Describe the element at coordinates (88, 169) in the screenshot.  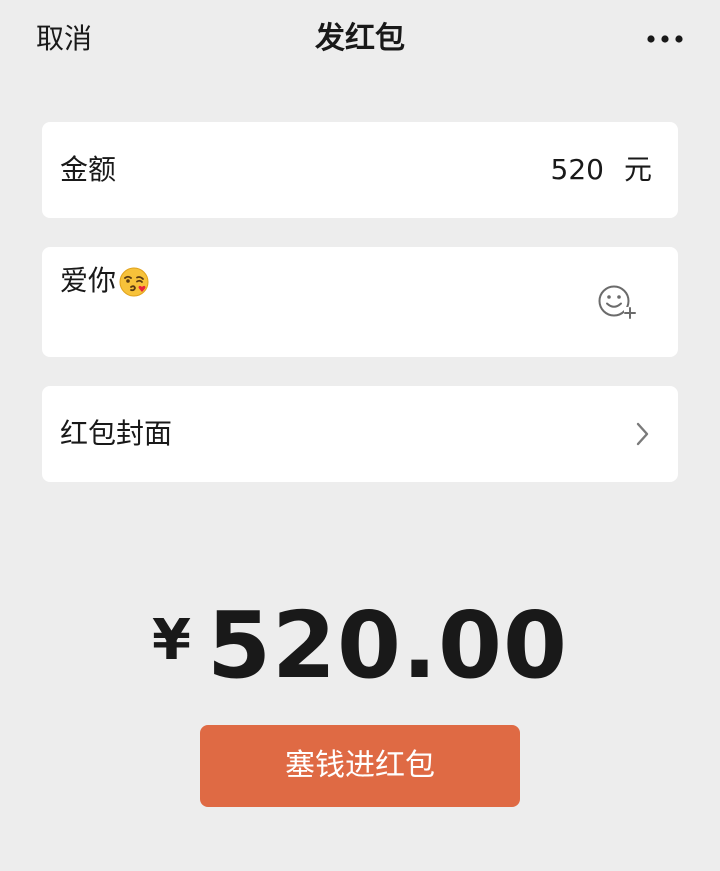
I see `amount-label: 金额` at that location.